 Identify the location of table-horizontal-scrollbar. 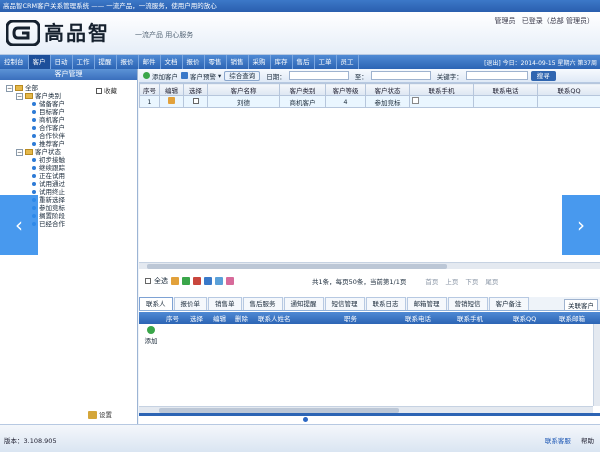
(369, 265).